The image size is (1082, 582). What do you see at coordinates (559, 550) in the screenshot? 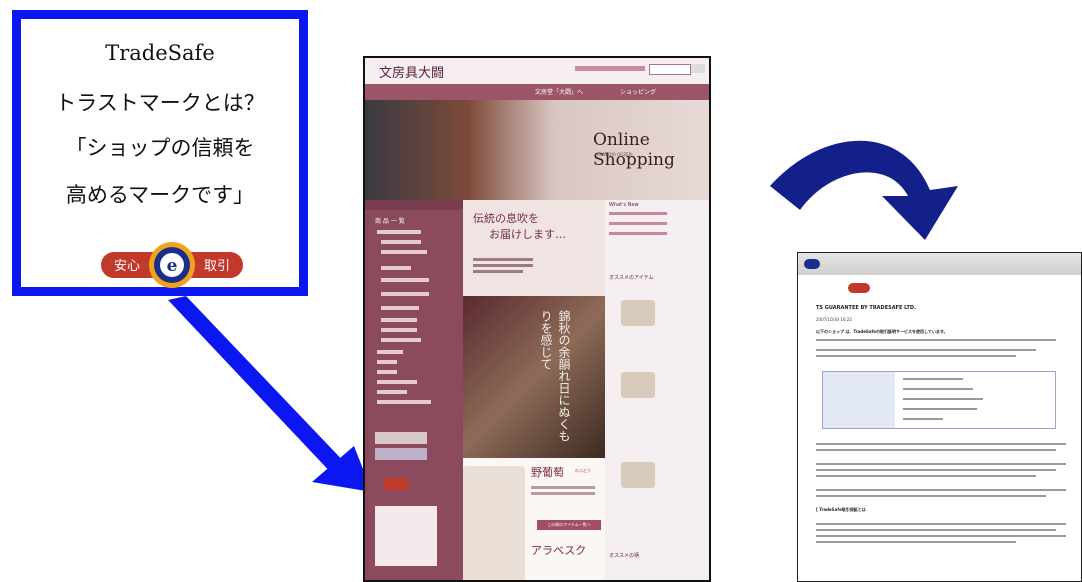
I see `section2-title: アラベスク` at bounding box center [559, 550].